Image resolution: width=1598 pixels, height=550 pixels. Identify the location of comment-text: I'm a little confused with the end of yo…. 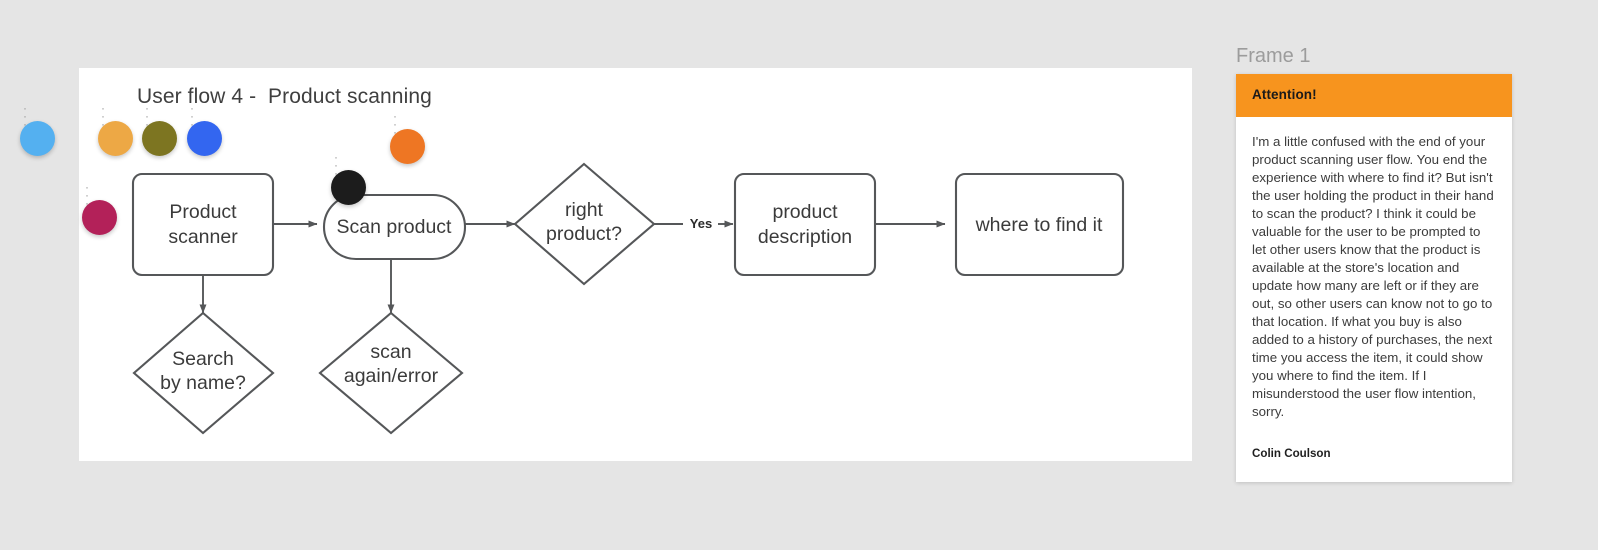
(1373, 276).